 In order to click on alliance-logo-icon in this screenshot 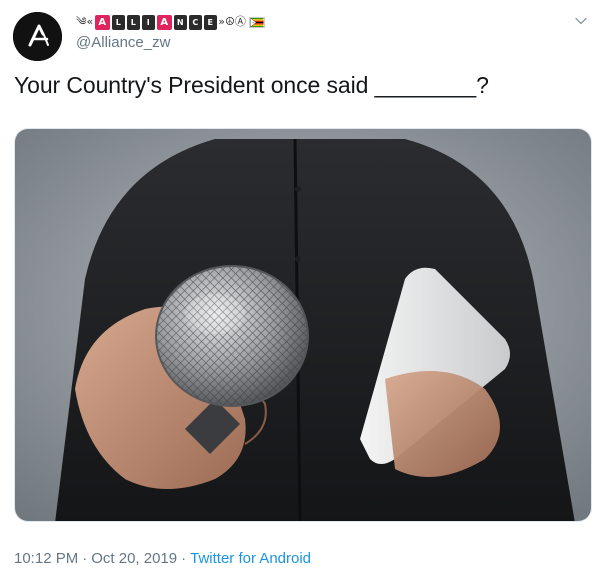, I will do `click(37, 36)`.